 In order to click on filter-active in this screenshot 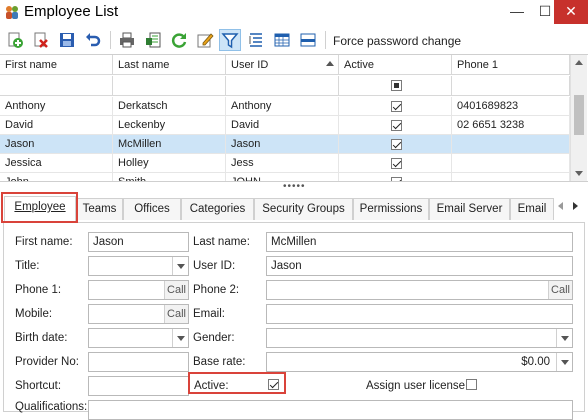, I will do `click(395, 86)`.